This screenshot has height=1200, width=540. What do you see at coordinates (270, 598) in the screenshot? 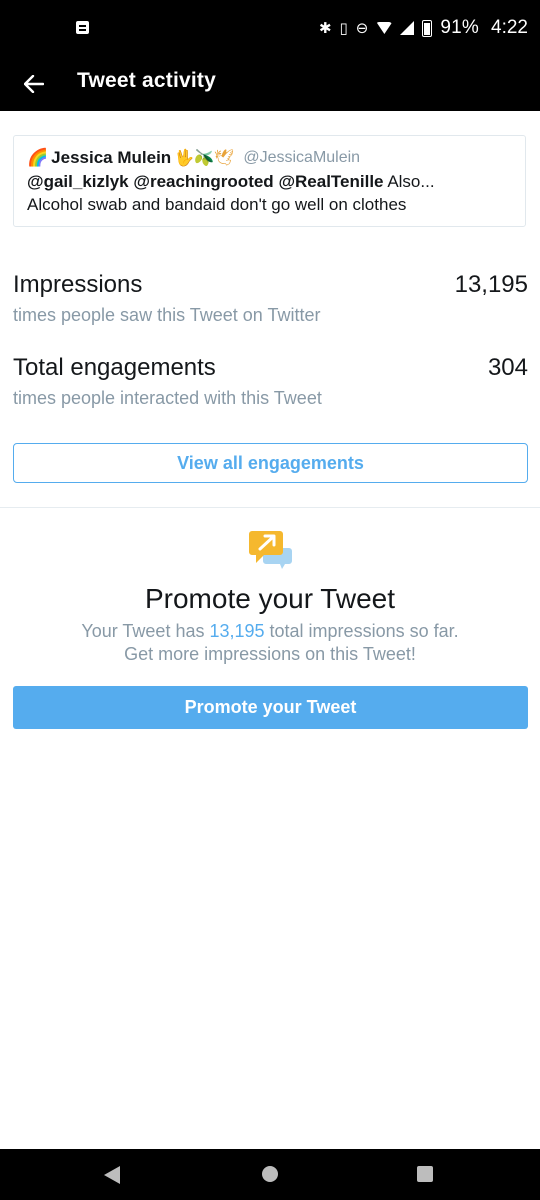
I see `promote-title: Promote your Tweet` at bounding box center [270, 598].